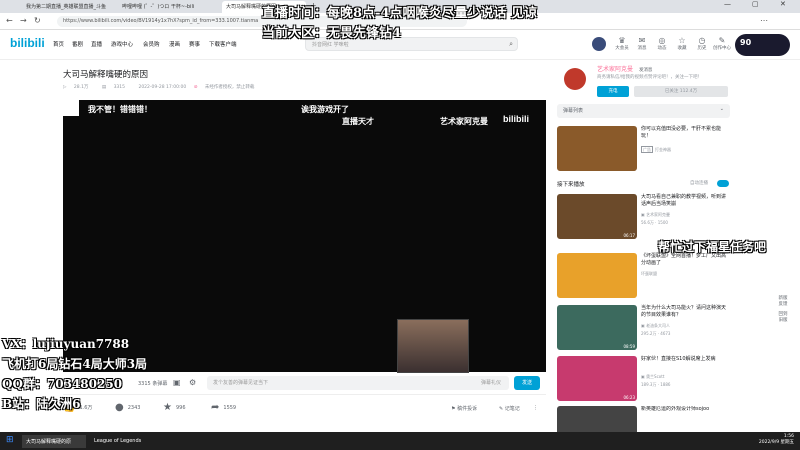  What do you see at coordinates (727, 4) in the screenshot?
I see `minimize-icon: —` at bounding box center [727, 4].